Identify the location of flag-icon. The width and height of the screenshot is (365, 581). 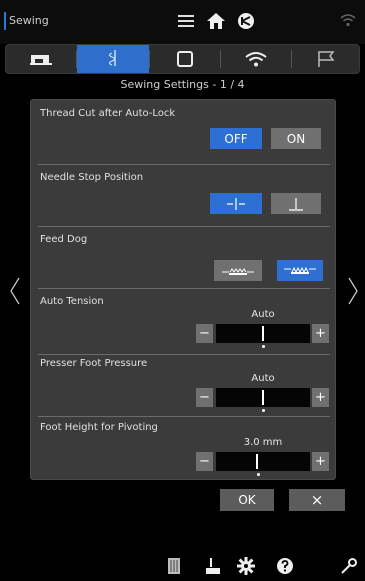
(326, 59).